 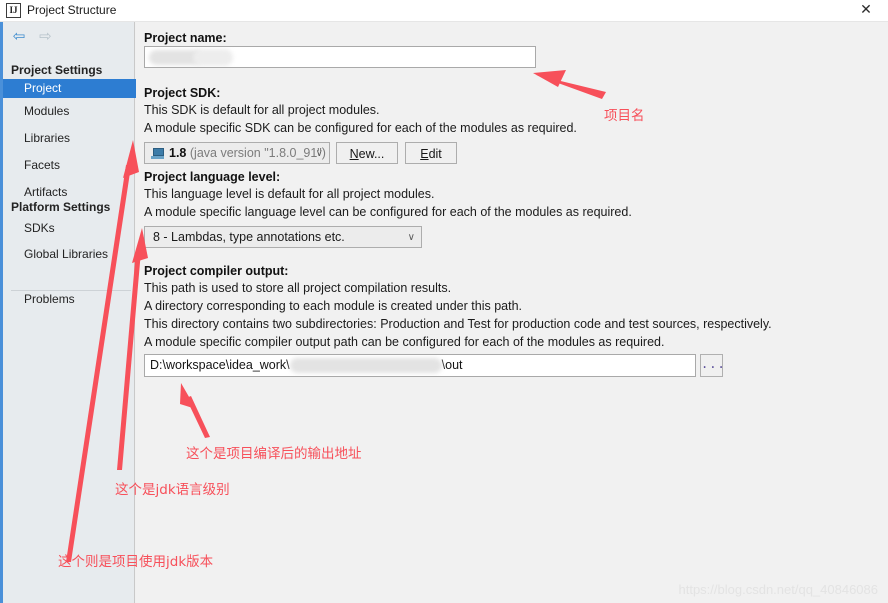 What do you see at coordinates (340, 57) in the screenshot?
I see `project-name-input` at bounding box center [340, 57].